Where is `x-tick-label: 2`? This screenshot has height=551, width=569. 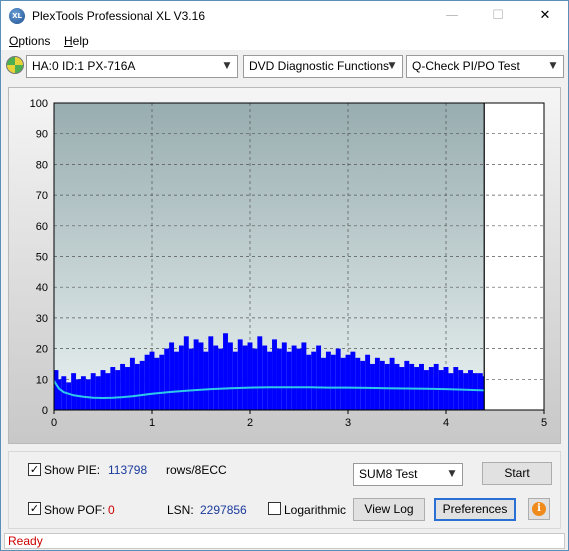 x-tick-label: 2 is located at coordinates (250, 423).